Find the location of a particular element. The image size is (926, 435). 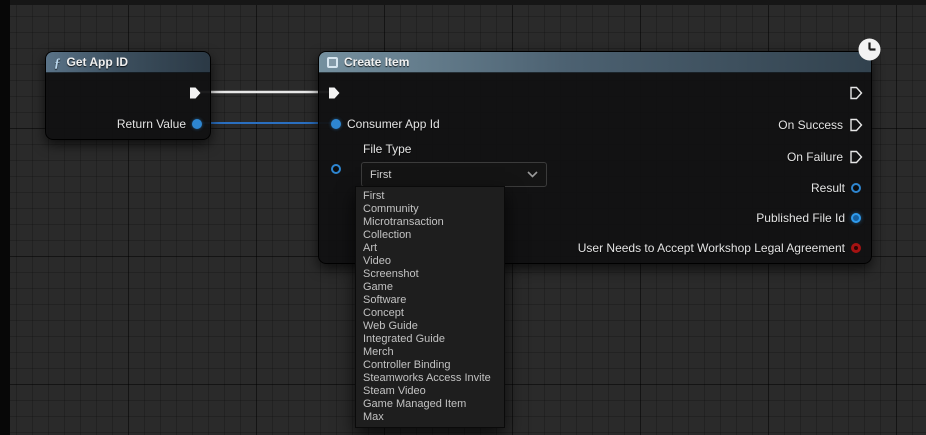

file-type-label: File Type is located at coordinates (387, 149).